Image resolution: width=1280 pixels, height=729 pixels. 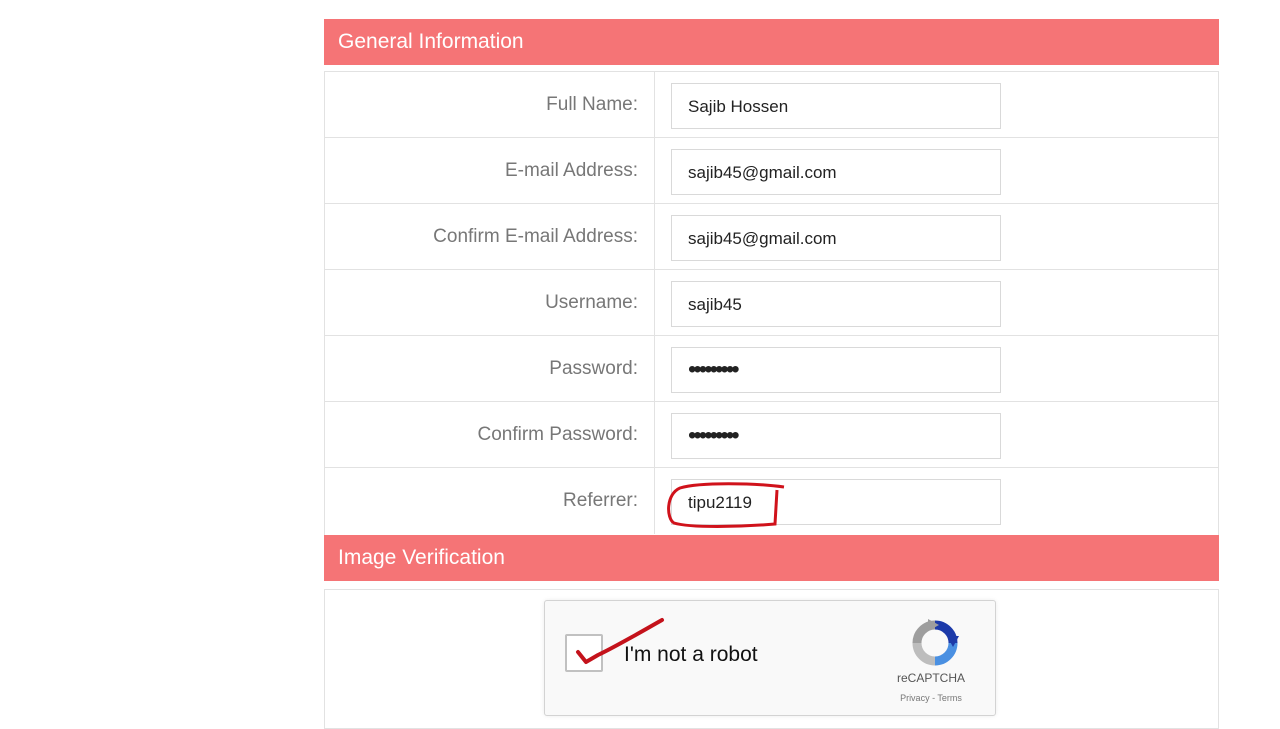 I want to click on username-label: Username:, so click(x=490, y=302).